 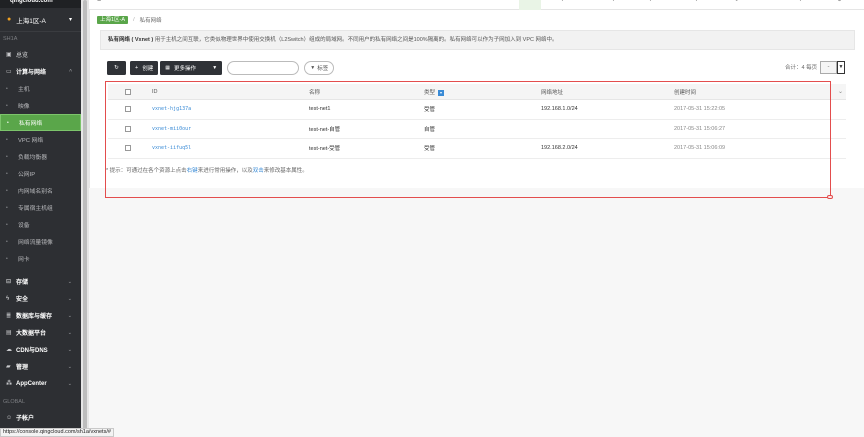 What do you see at coordinates (32, 158) in the screenshot?
I see `sidebar-item-label: 负载均衡器` at bounding box center [32, 158].